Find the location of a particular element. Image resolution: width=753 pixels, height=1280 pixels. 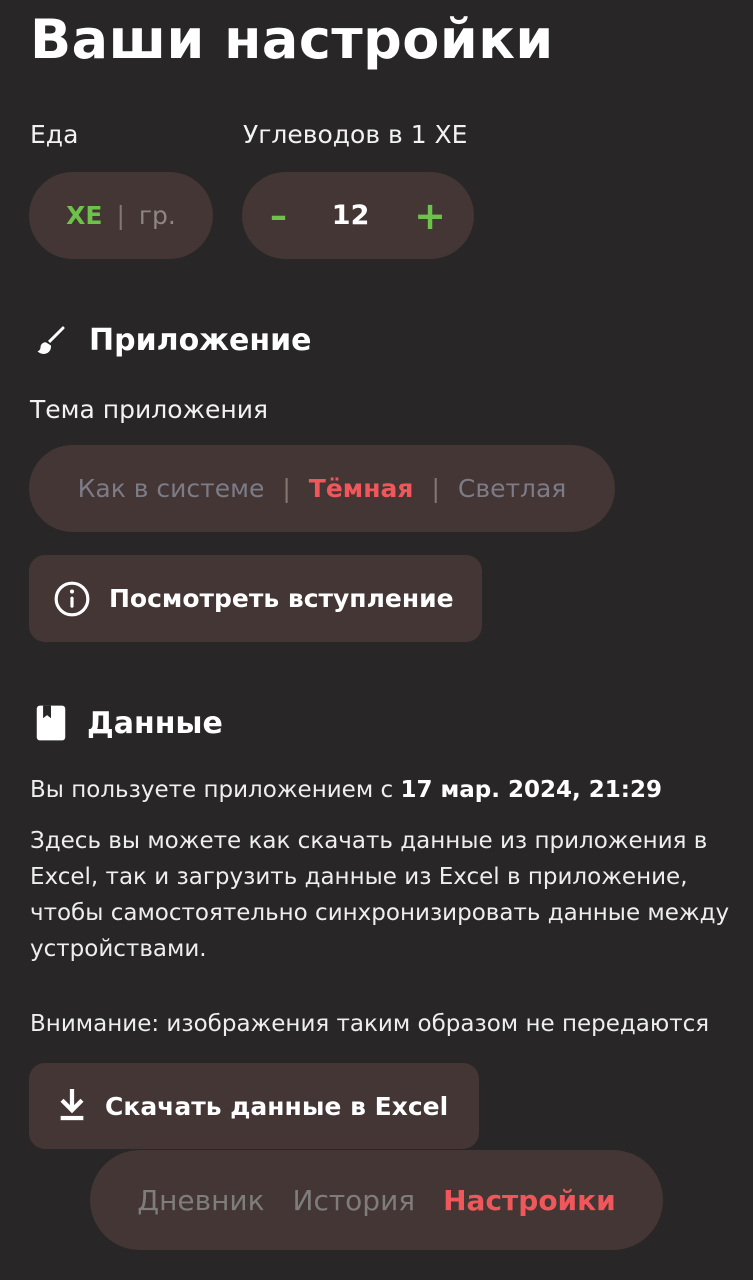

unit-option-grams: гр. is located at coordinates (157, 215).